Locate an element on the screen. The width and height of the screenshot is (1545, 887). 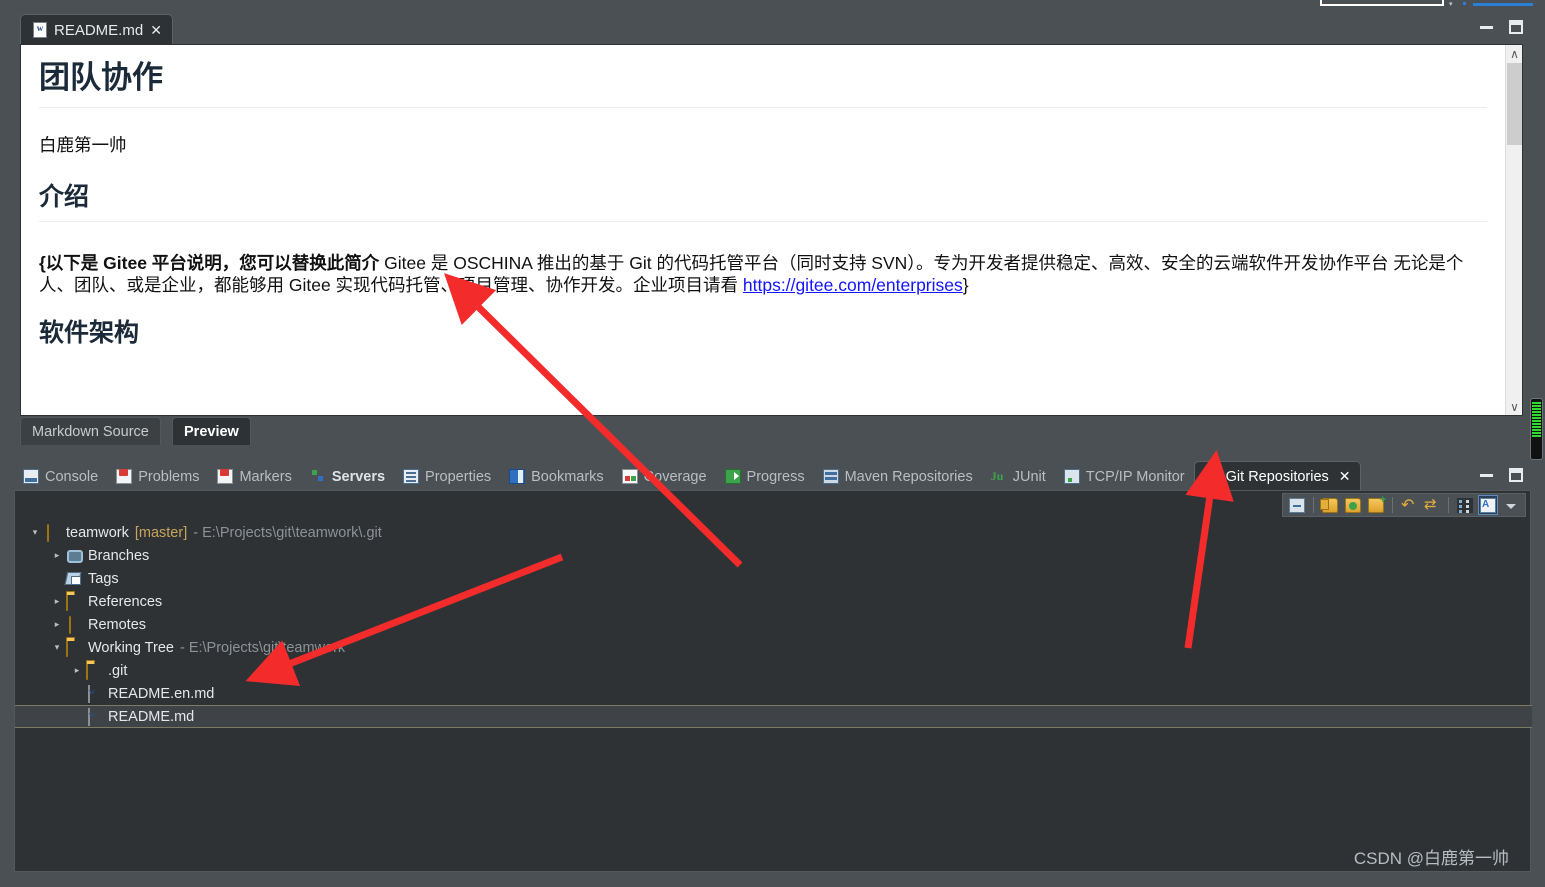
bookmarks-icon is located at coordinates (517, 476).